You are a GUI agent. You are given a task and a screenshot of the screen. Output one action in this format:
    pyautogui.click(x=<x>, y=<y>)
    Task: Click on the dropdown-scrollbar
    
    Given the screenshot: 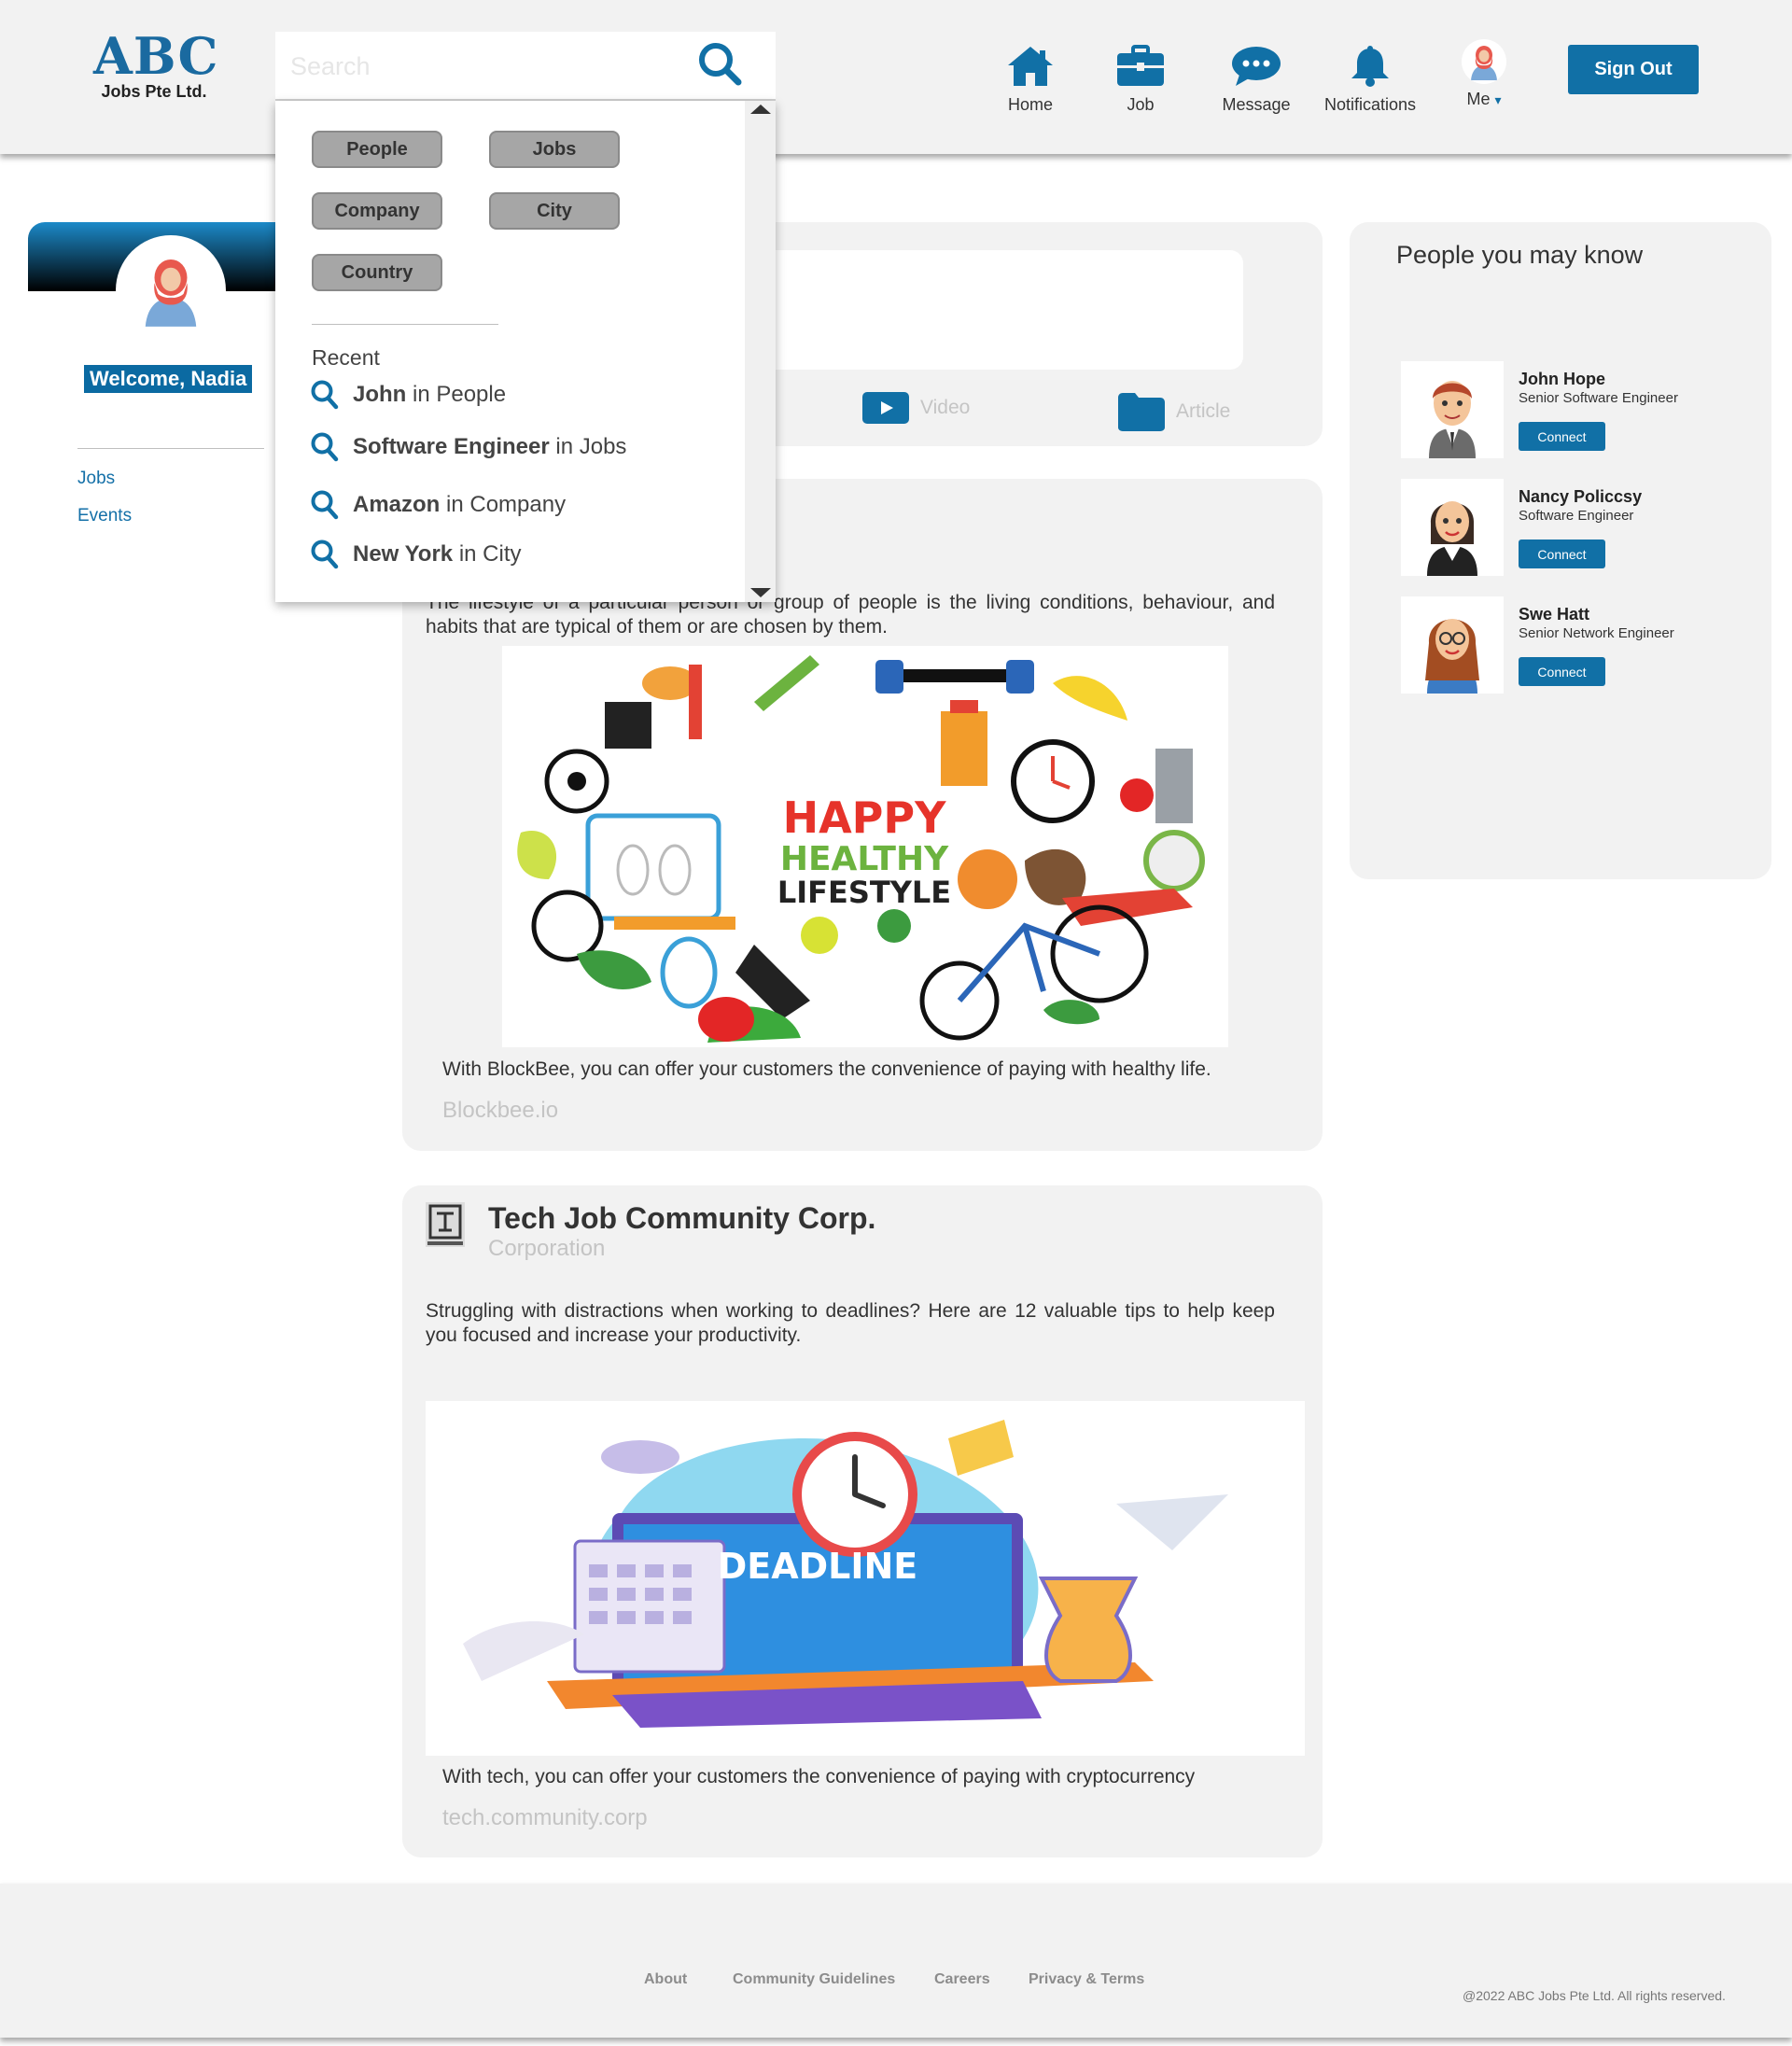 What is the action you would take?
    pyautogui.click(x=760, y=351)
    